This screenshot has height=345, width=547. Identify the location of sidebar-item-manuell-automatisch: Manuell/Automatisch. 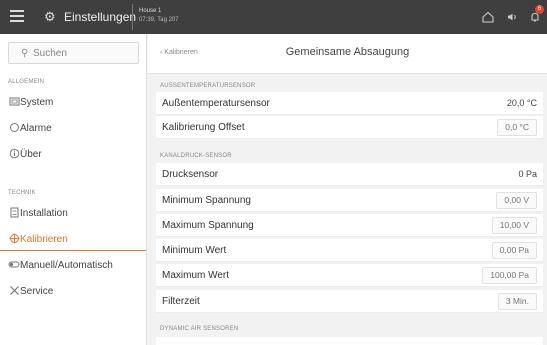
(73, 266).